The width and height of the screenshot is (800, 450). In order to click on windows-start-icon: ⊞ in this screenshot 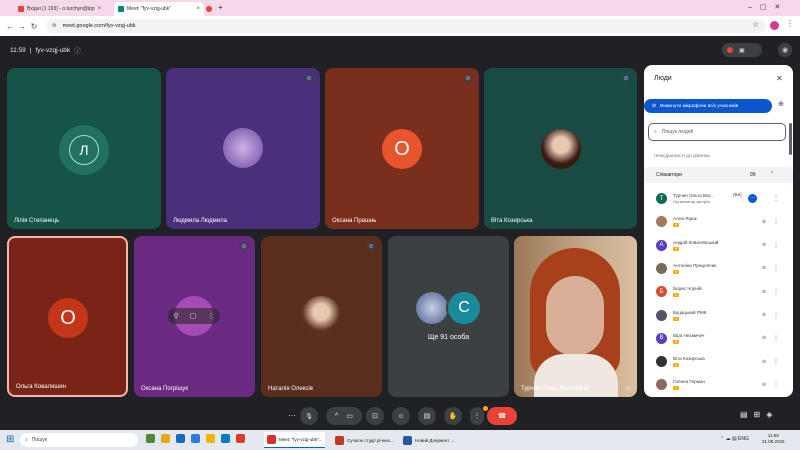, I will do `click(10, 439)`.